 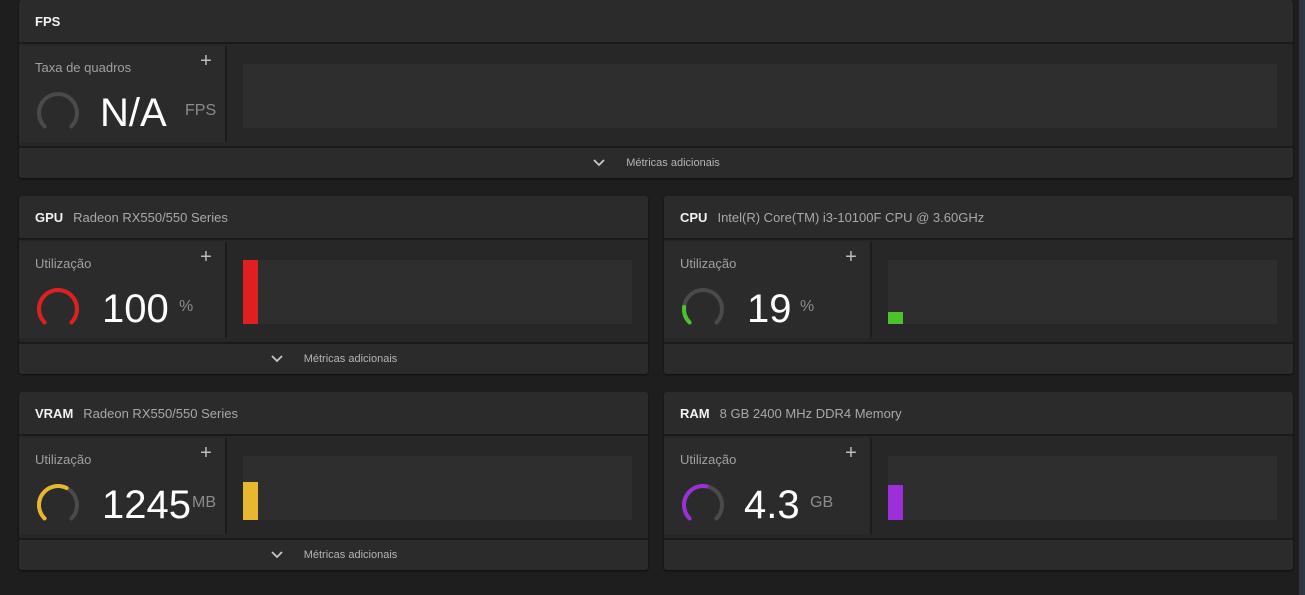 I want to click on gpu-additional-metrics-label: Métricas adicionais, so click(x=350, y=359).